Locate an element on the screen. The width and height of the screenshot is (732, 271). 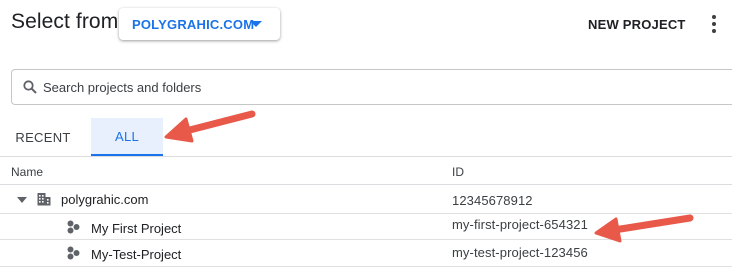
column-header-id: ID is located at coordinates (458, 172).